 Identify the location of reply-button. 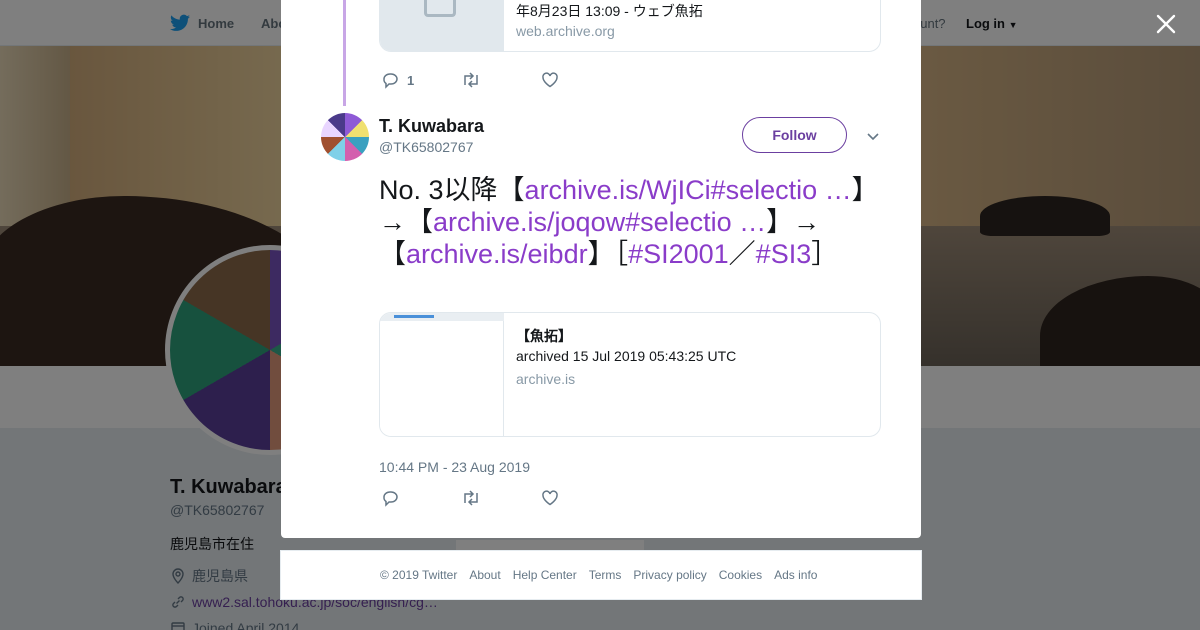
(421, 498).